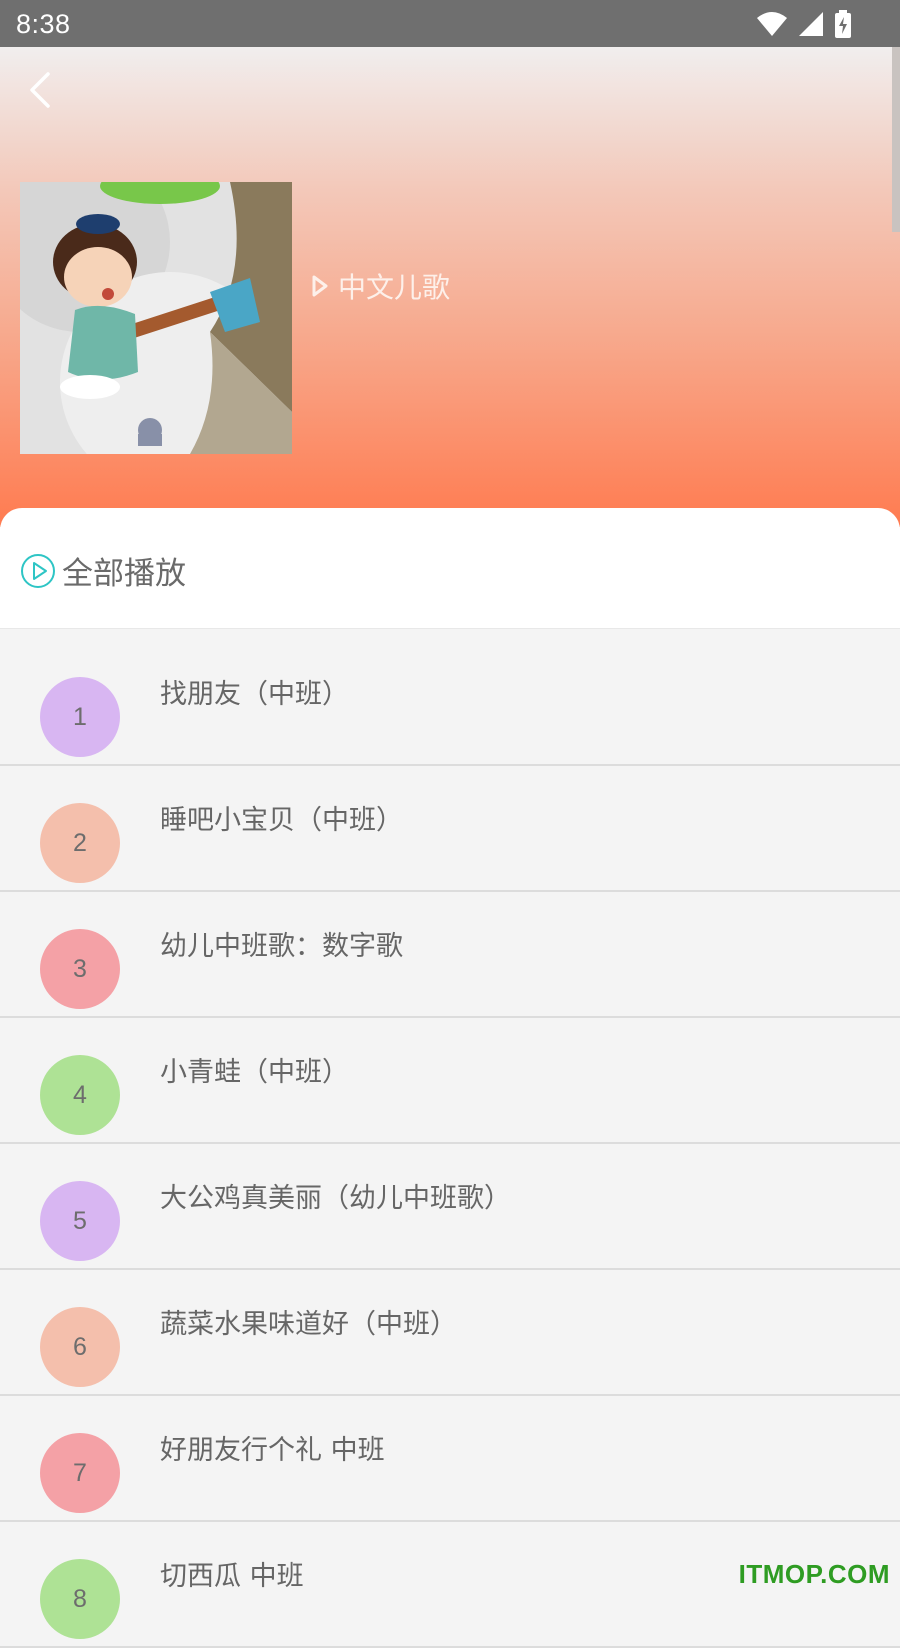 This screenshot has width=900, height=1648. I want to click on battery-icon, so click(843, 24).